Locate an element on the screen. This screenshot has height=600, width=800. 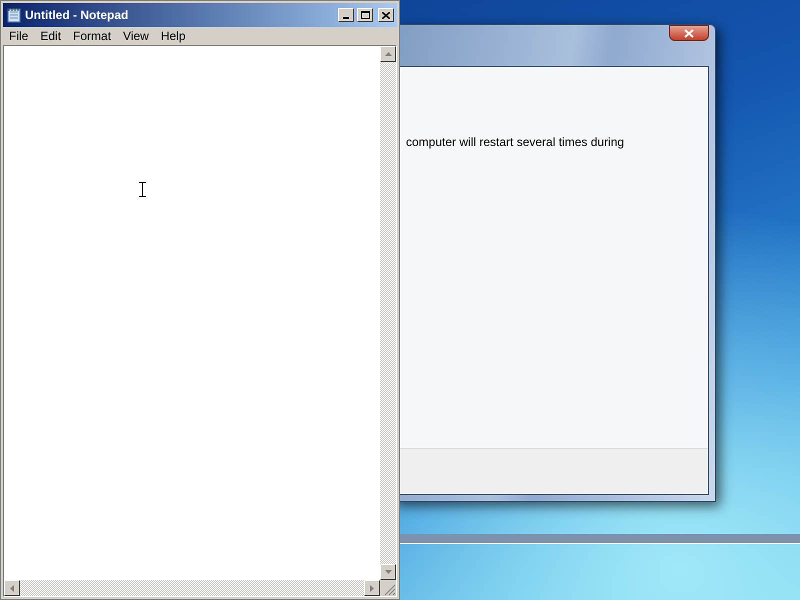
maximize-icon is located at coordinates (365, 15).